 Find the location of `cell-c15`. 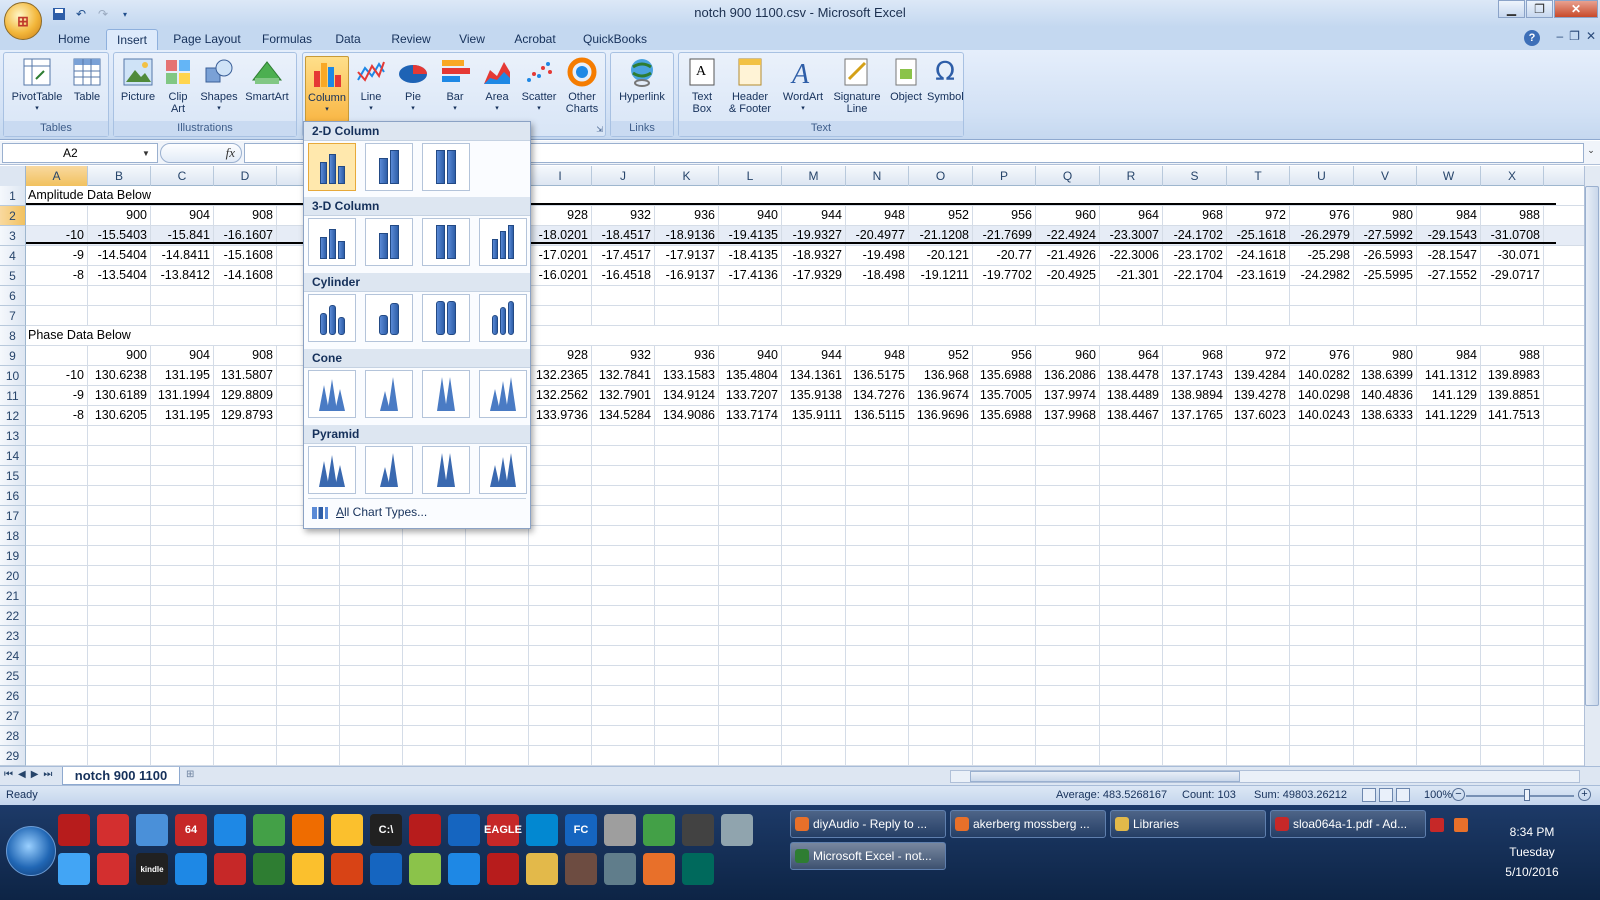

cell-c15 is located at coordinates (182, 475).